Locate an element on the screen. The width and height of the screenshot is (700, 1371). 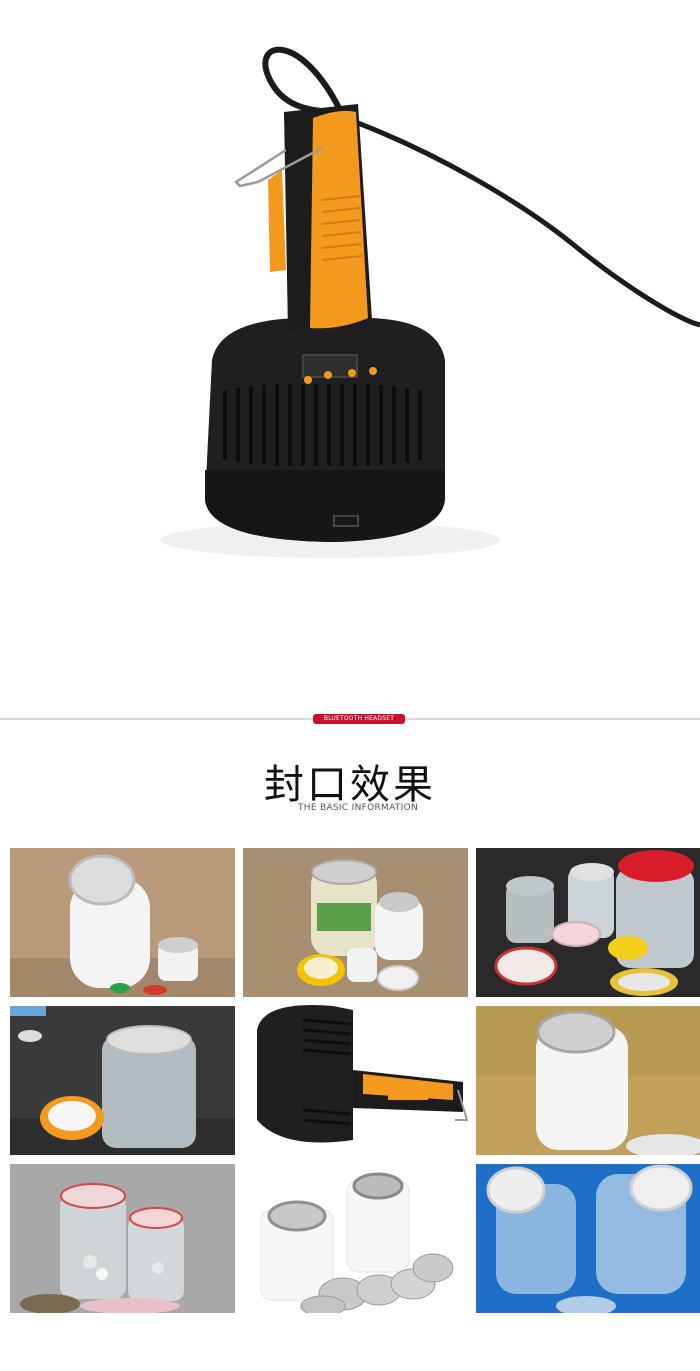
section-tag: BLUETOOTH HEADSET is located at coordinates (359, 719).